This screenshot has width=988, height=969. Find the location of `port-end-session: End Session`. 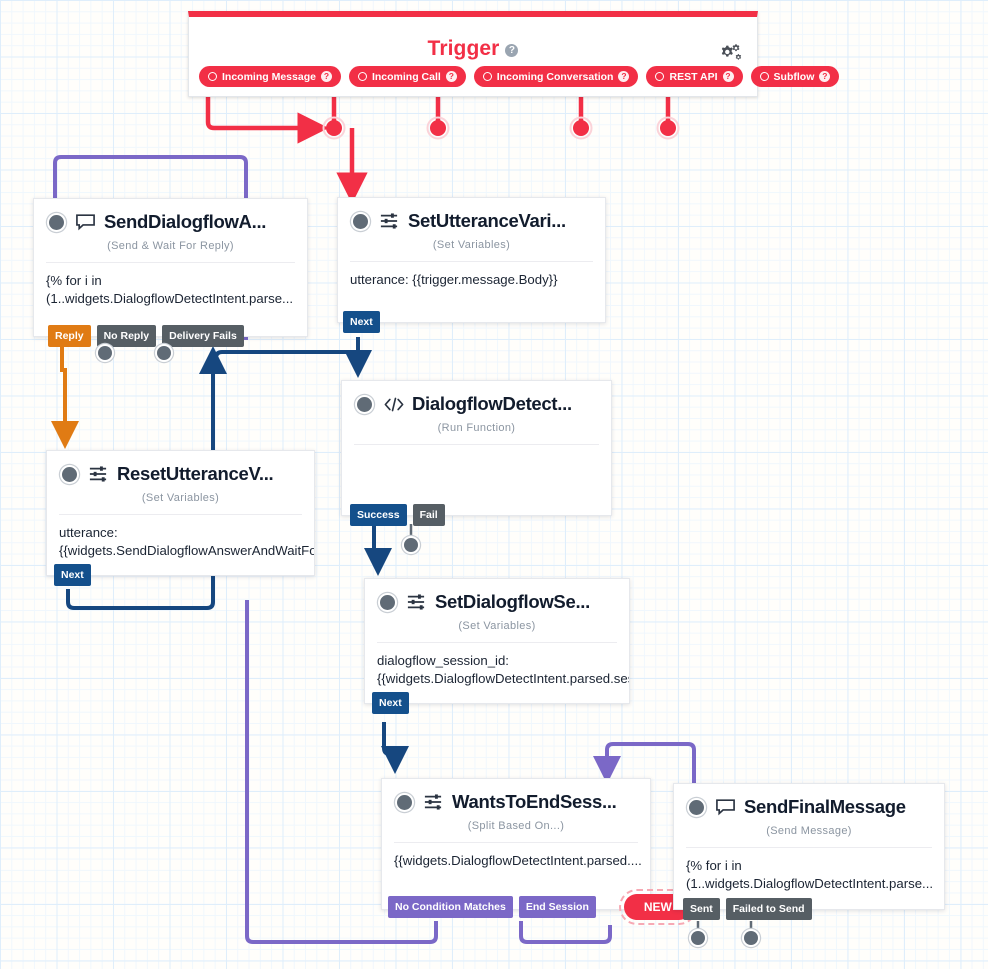

port-end-session: End Session is located at coordinates (557, 907).